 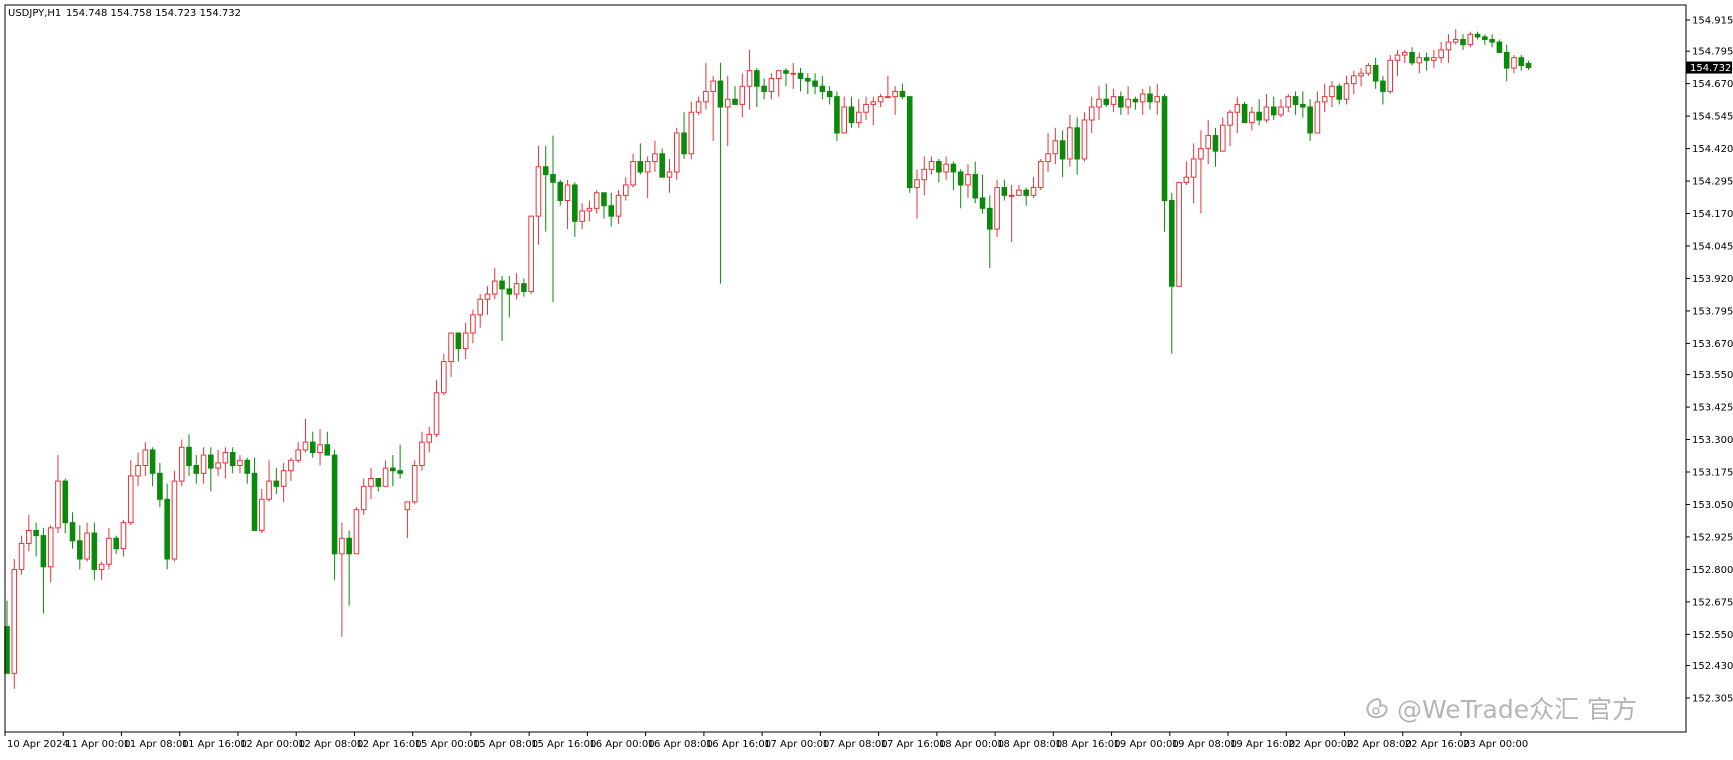 What do you see at coordinates (1543, 710) in the screenshot?
I see `watermark: @WeTrade众汇 官方` at bounding box center [1543, 710].